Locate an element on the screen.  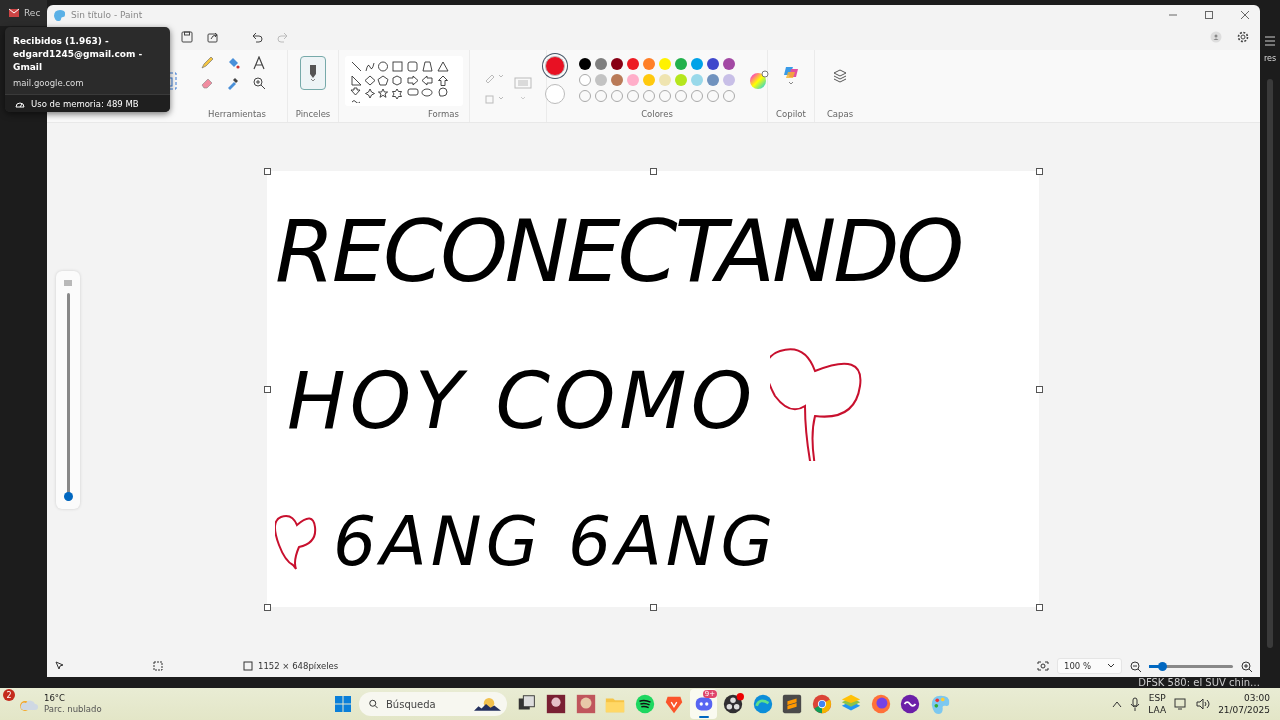
zoom-in-icon is located at coordinates (1246, 666).